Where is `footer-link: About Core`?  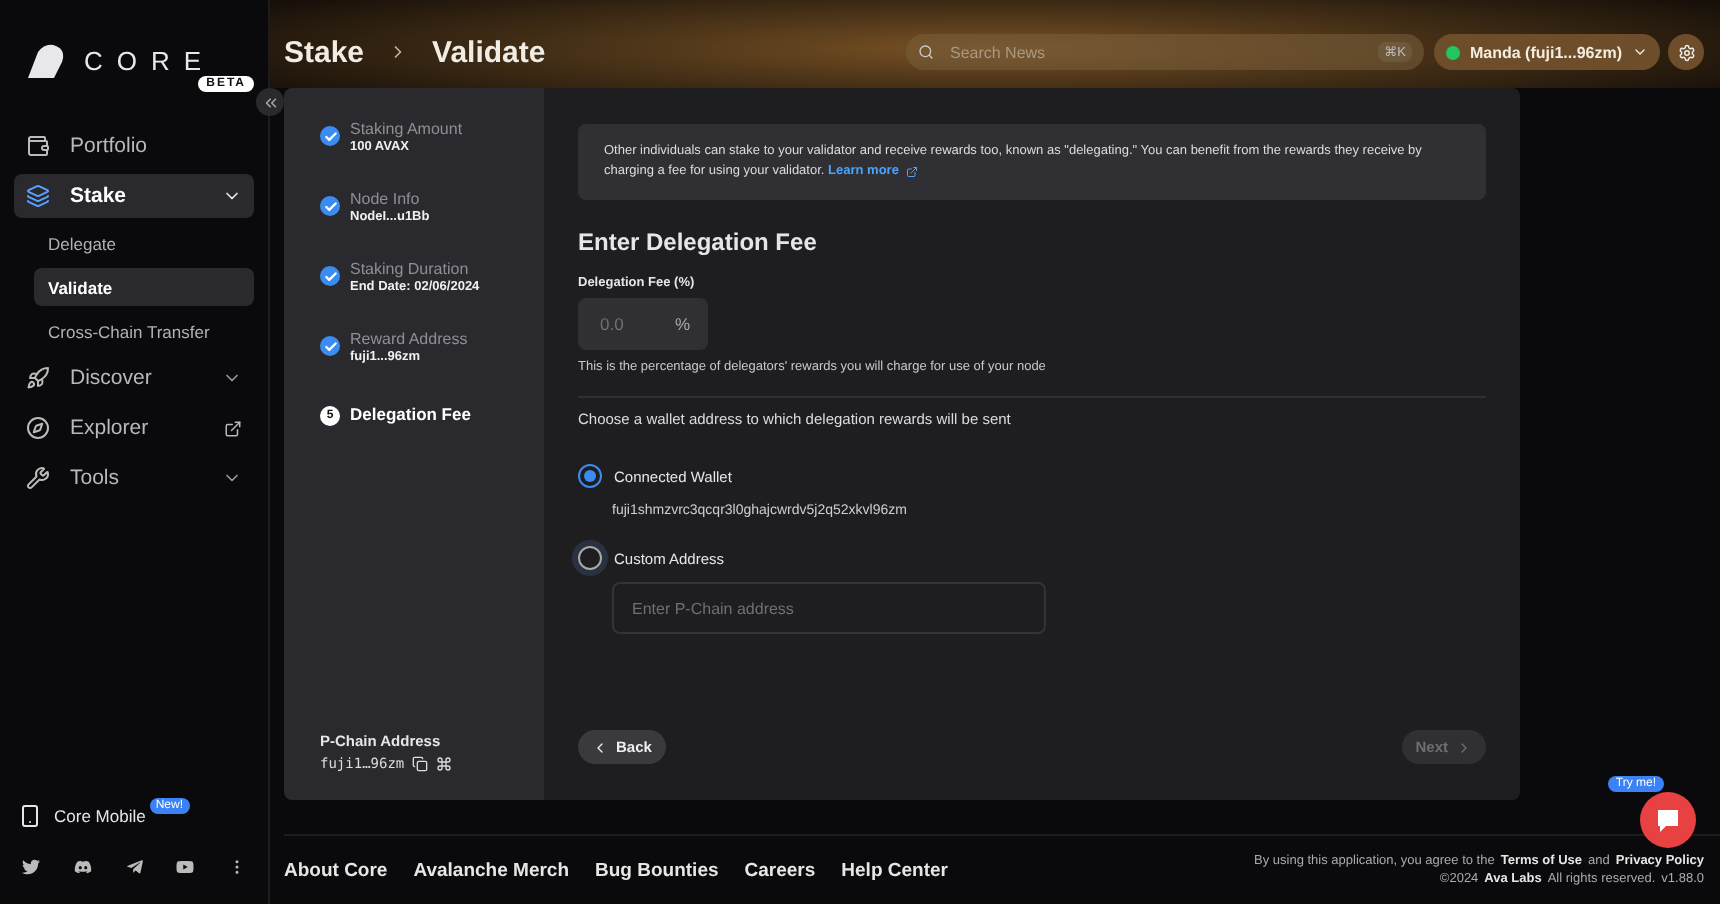
footer-link: About Core is located at coordinates (336, 870).